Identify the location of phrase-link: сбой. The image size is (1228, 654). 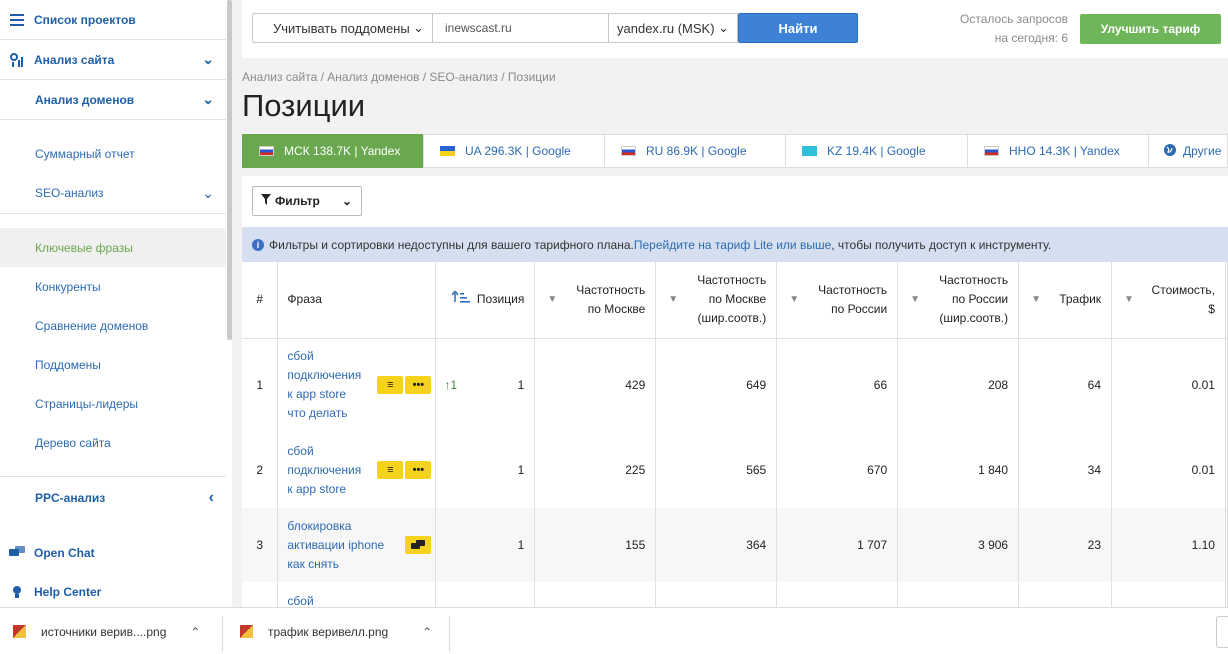
(329, 599).